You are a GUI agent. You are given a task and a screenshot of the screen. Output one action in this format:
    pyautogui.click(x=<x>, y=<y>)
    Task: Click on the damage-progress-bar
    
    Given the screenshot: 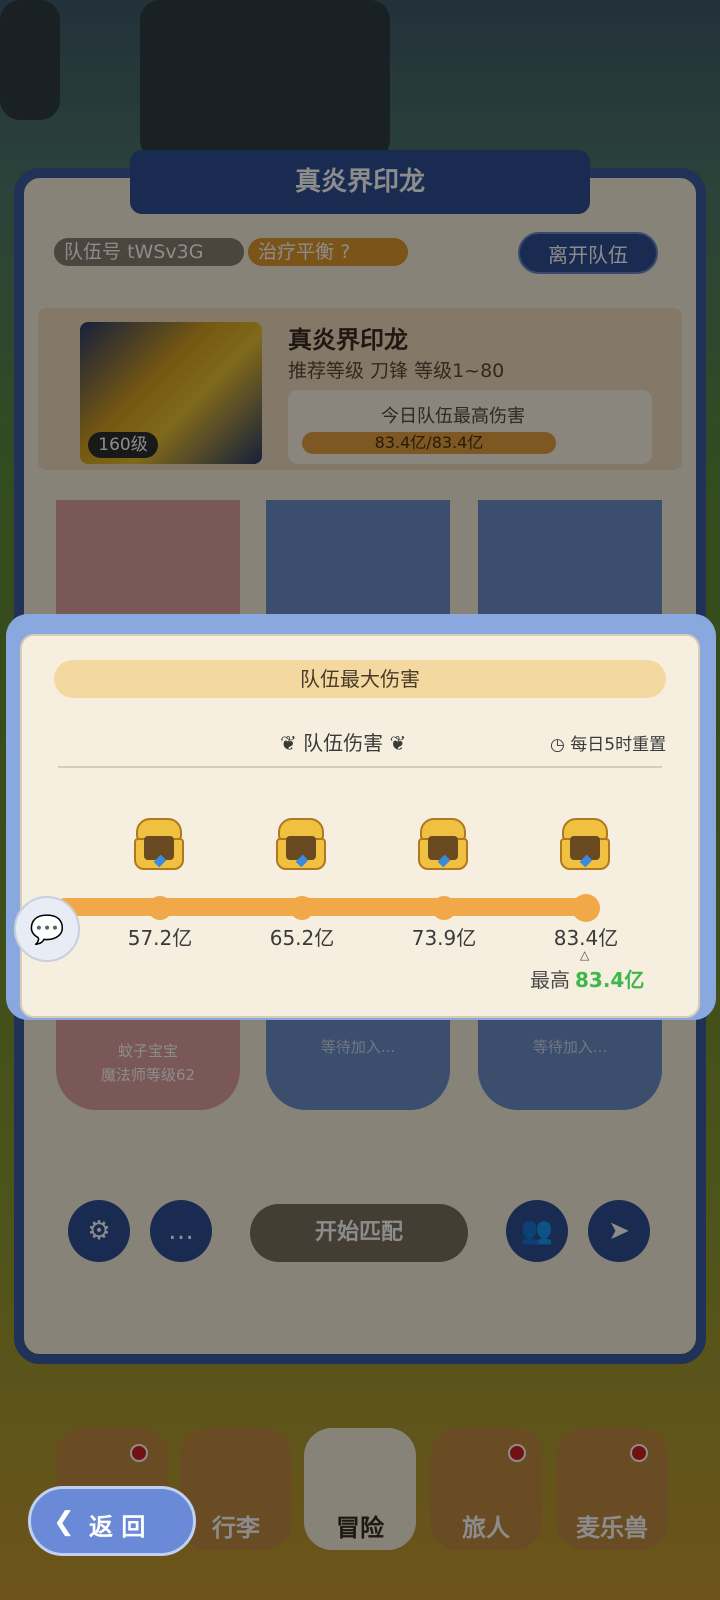 What is the action you would take?
    pyautogui.click(x=326, y=907)
    